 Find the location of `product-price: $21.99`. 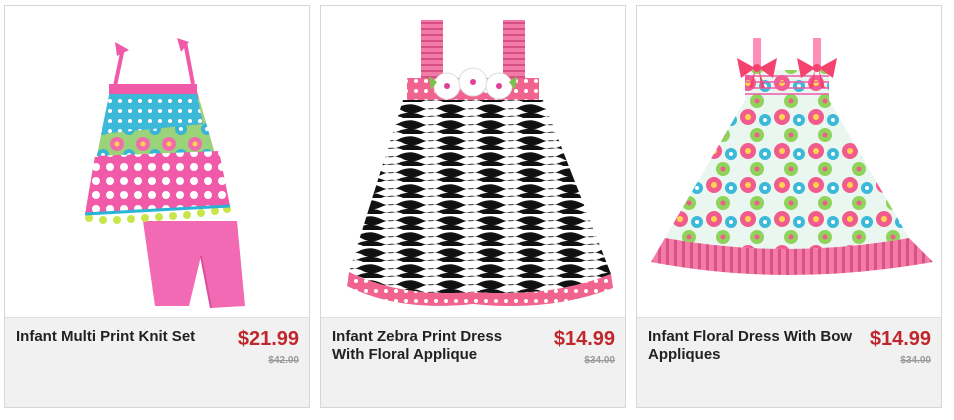

product-price: $21.99 is located at coordinates (268, 339).